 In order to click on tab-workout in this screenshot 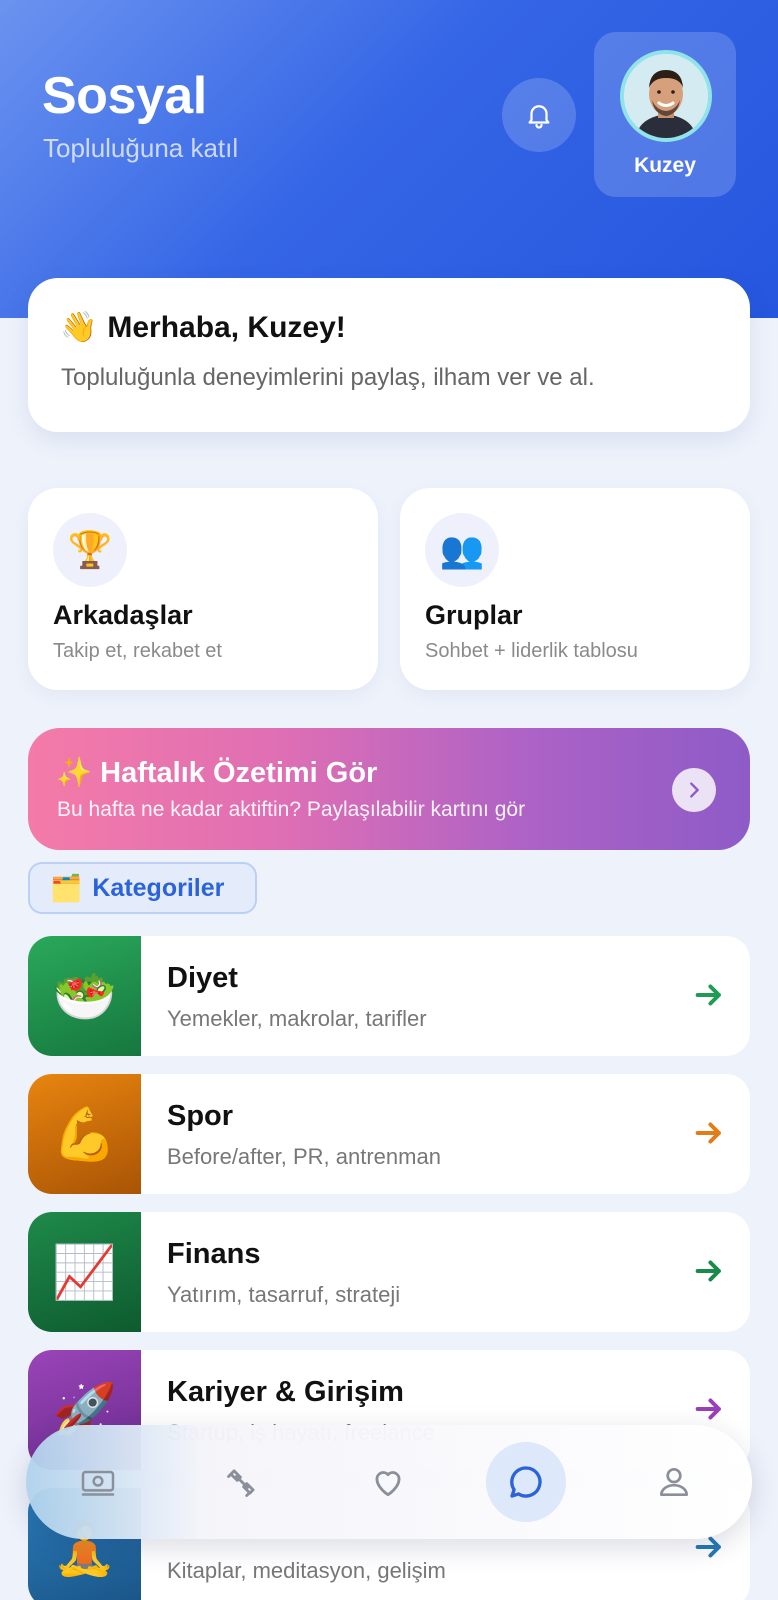, I will do `click(242, 1482)`.